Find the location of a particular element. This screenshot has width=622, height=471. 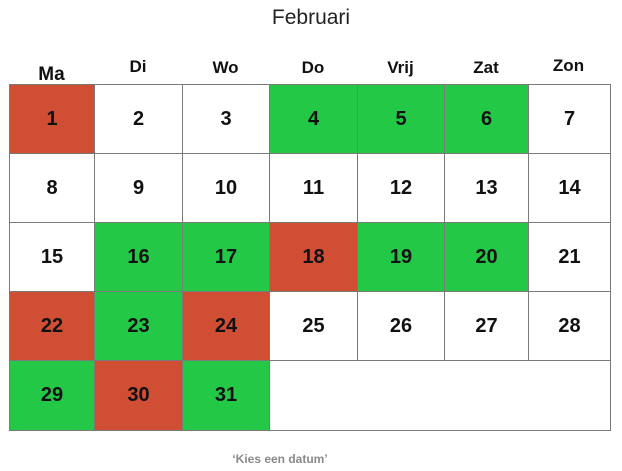

day-cell-29: 29 is located at coordinates (52, 395).